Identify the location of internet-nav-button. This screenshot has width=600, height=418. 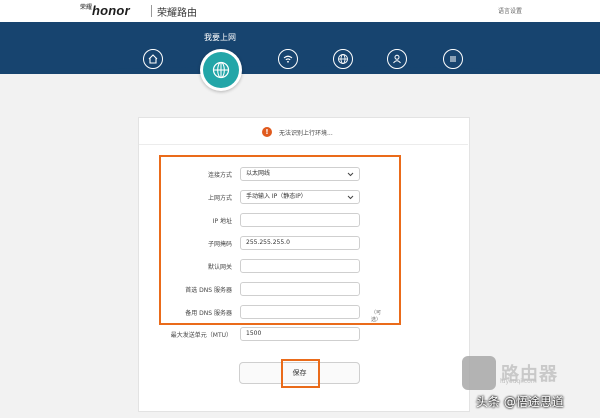
(221, 70).